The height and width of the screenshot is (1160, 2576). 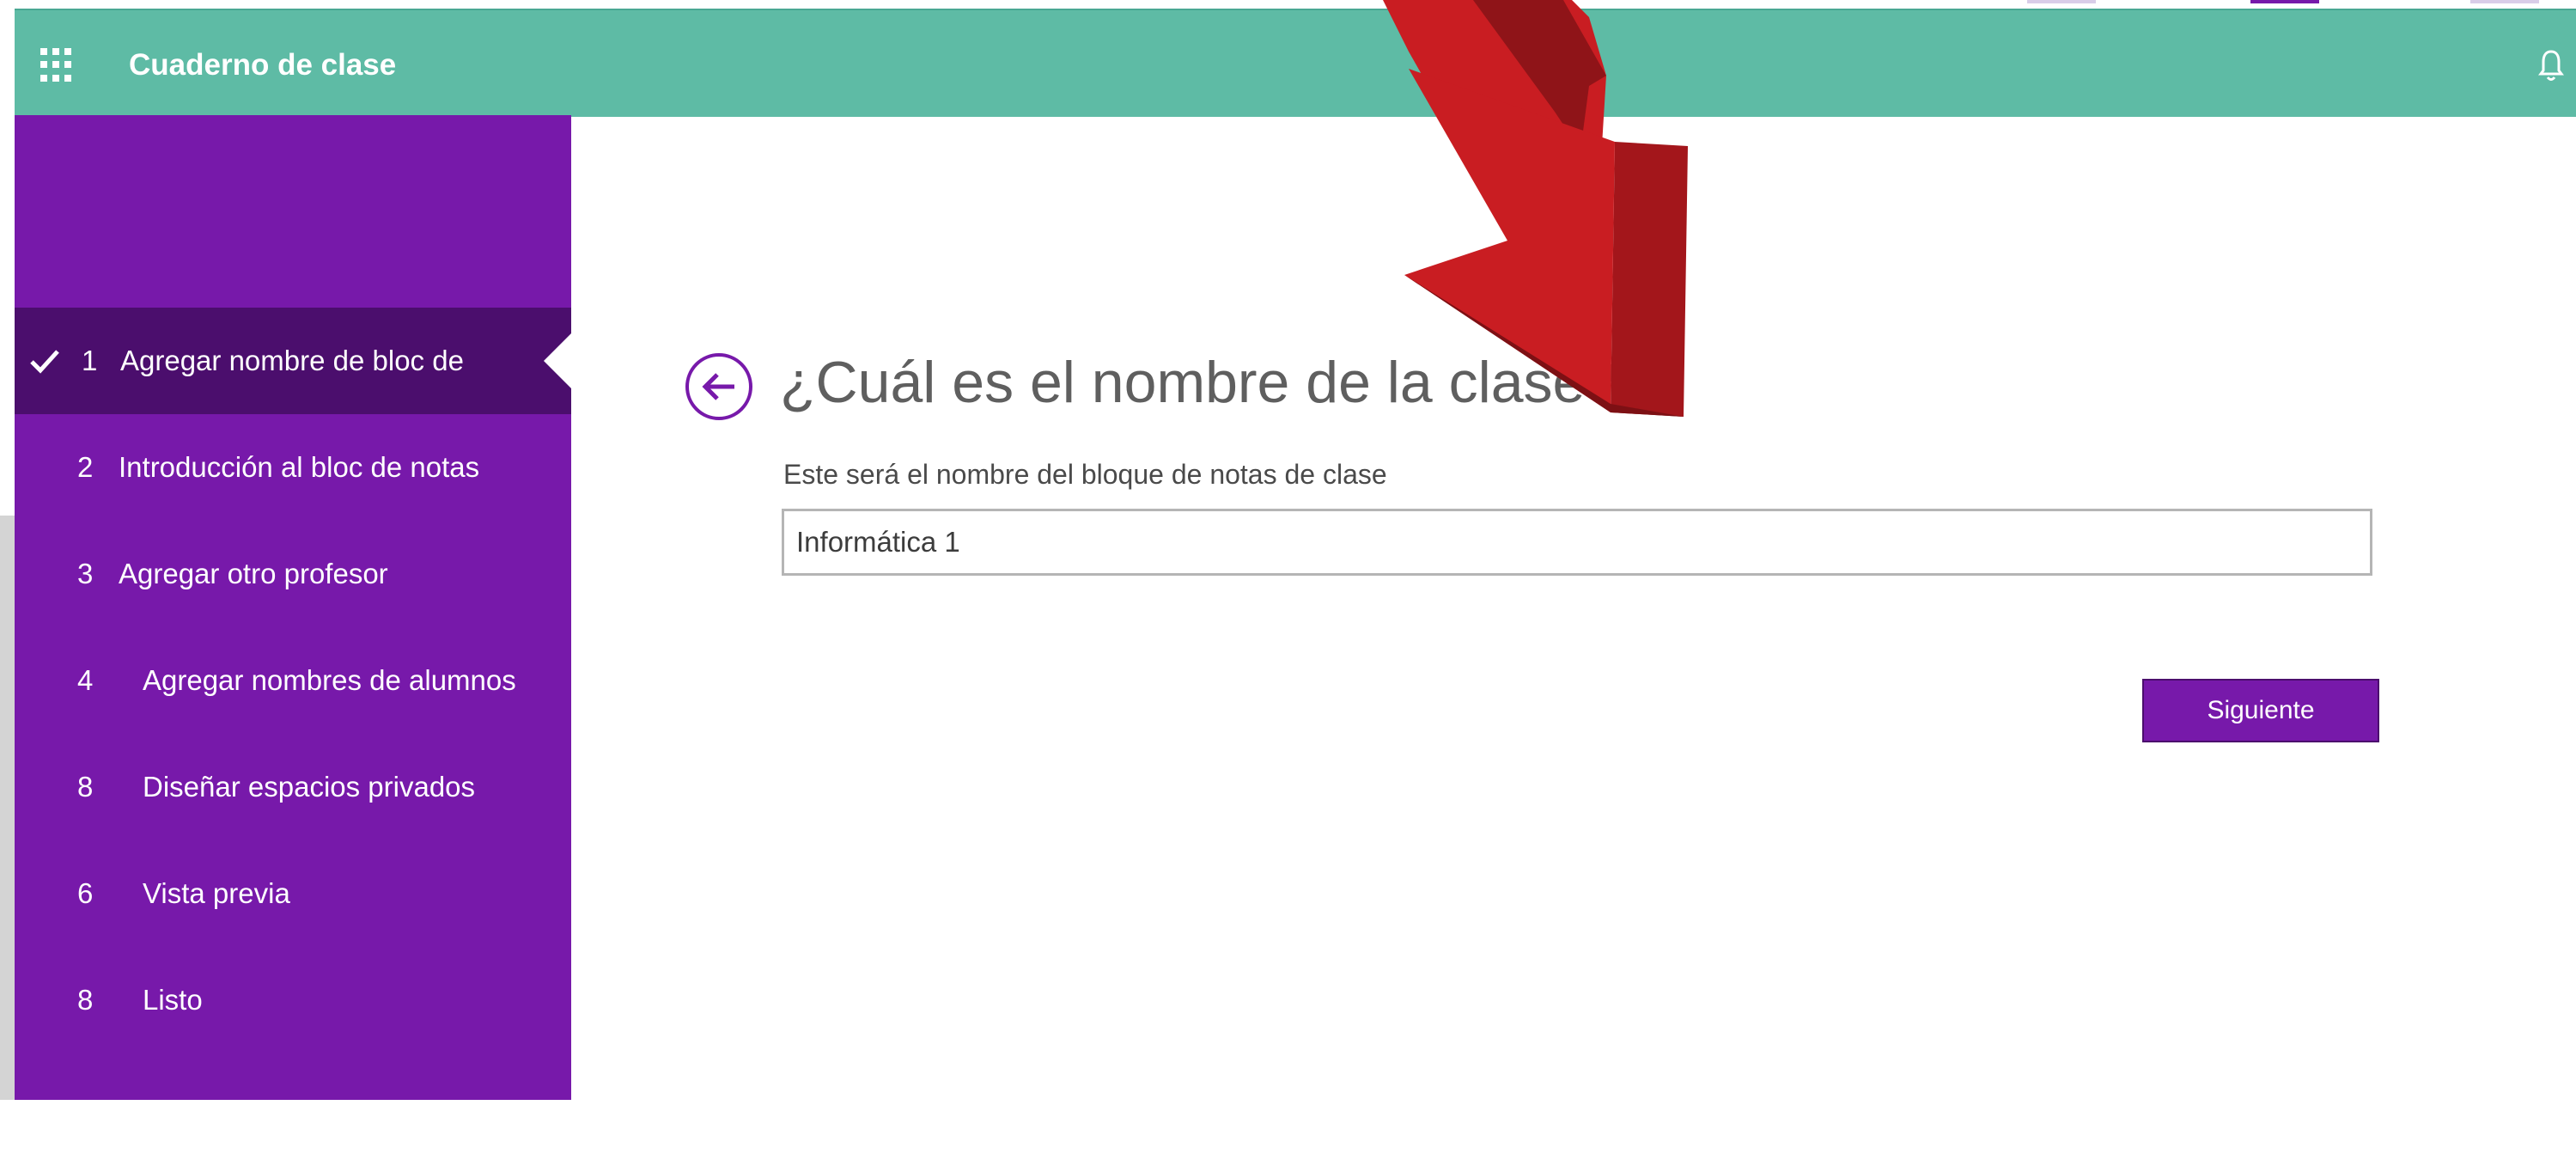 What do you see at coordinates (253, 573) in the screenshot?
I see `step-label: Agregar otro profesor` at bounding box center [253, 573].